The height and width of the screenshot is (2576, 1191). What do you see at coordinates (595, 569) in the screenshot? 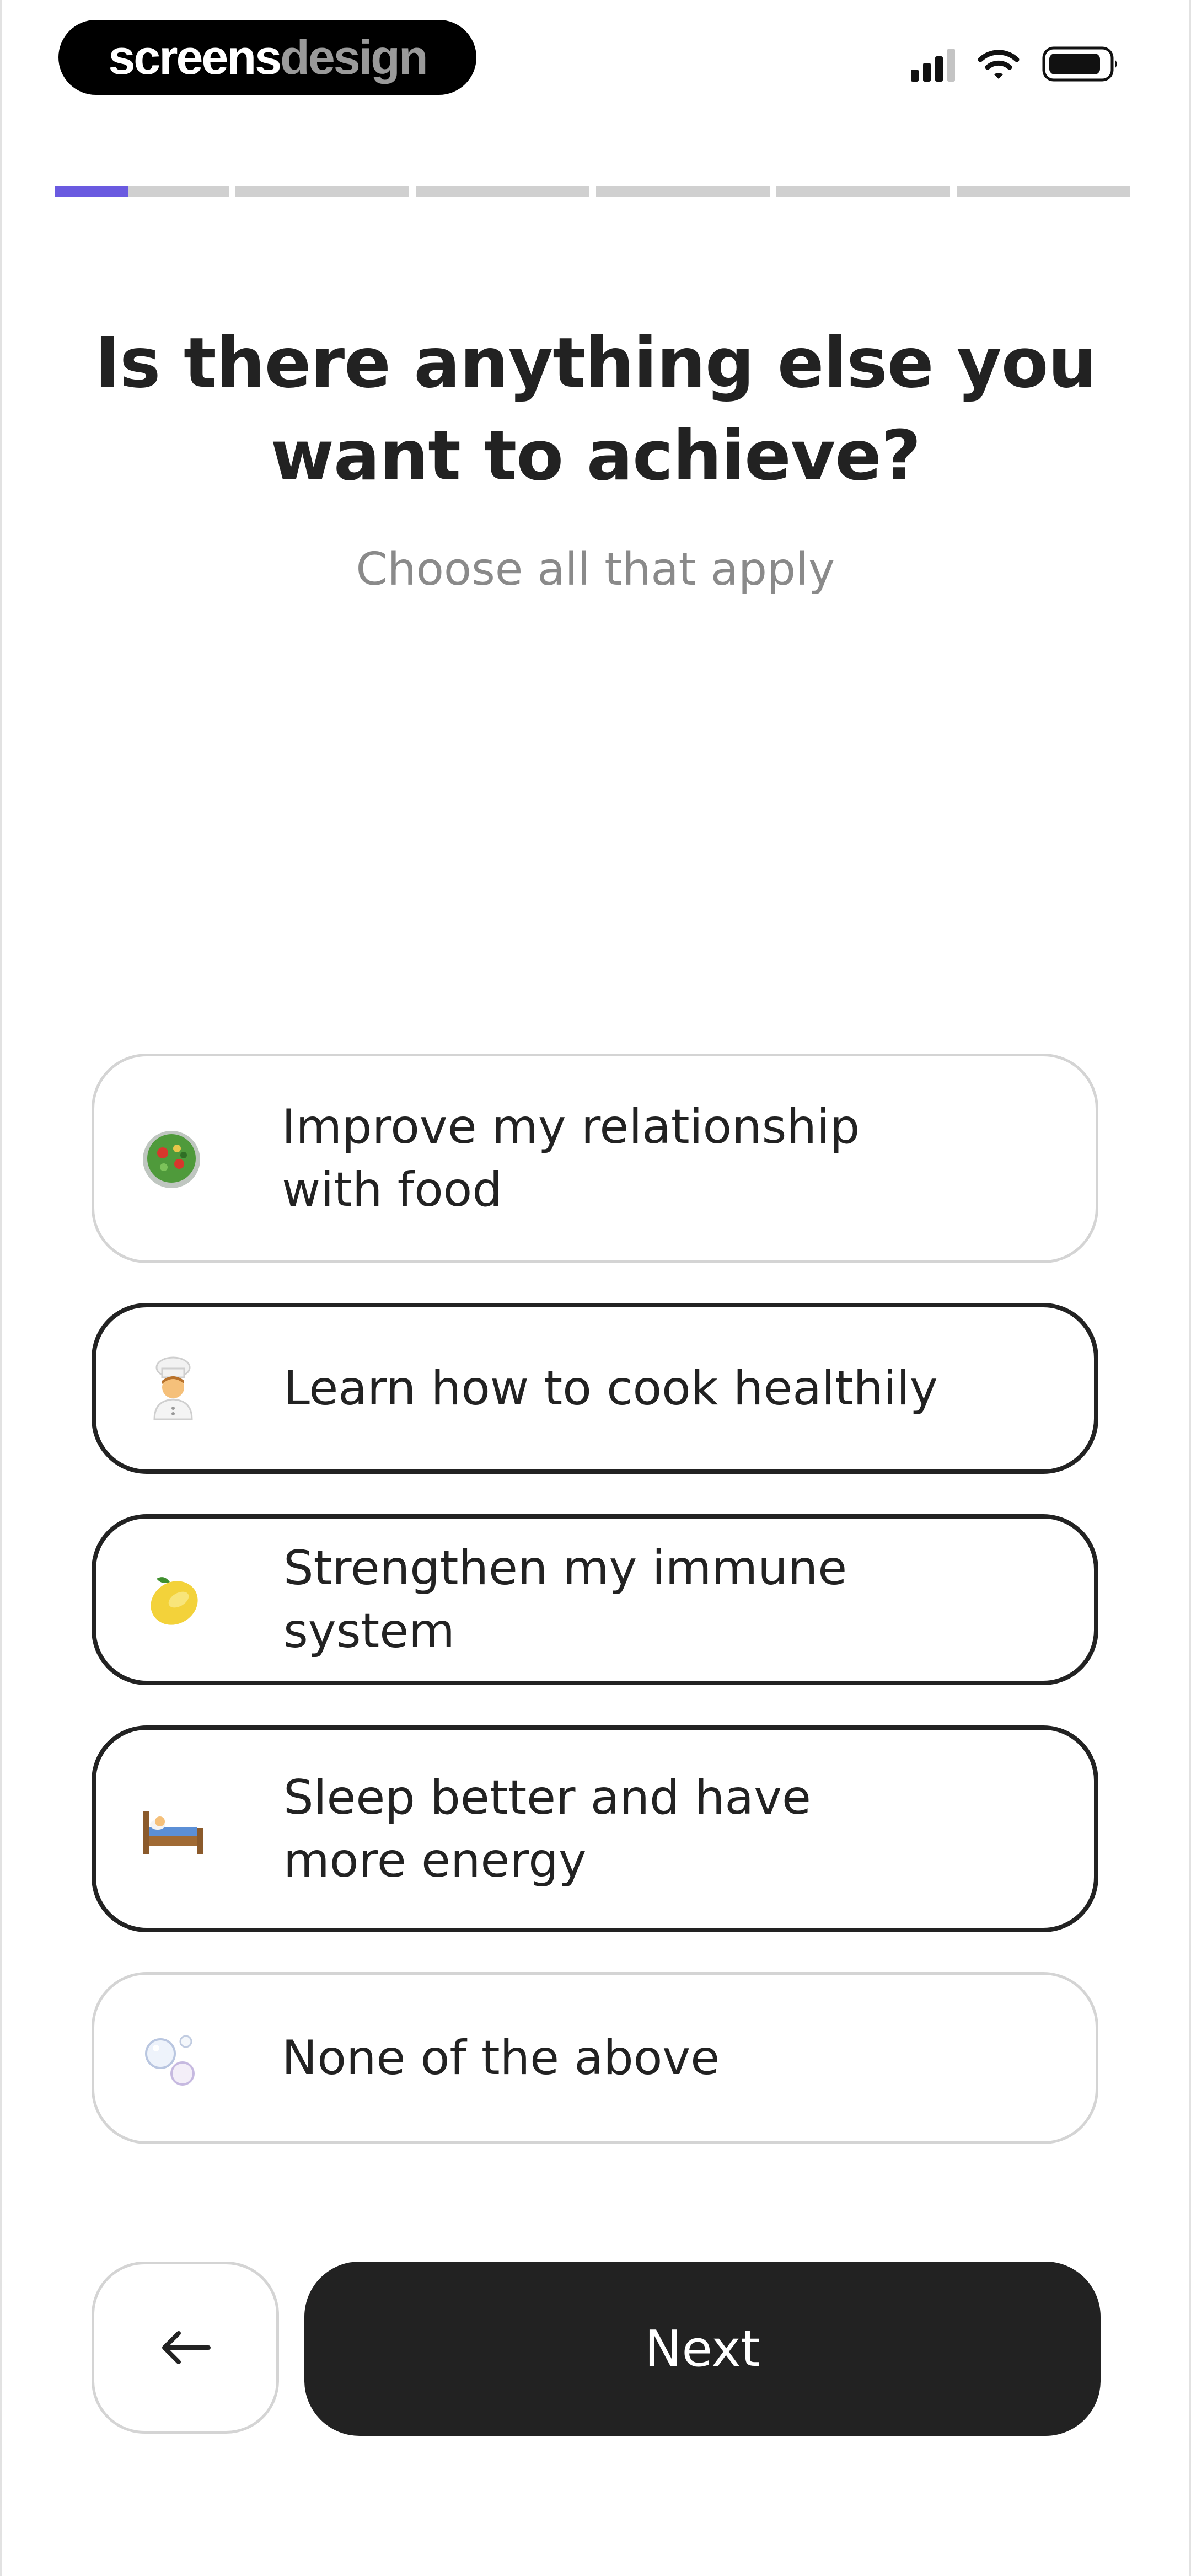
I see `question-subtitle: Choose all that apply` at bounding box center [595, 569].